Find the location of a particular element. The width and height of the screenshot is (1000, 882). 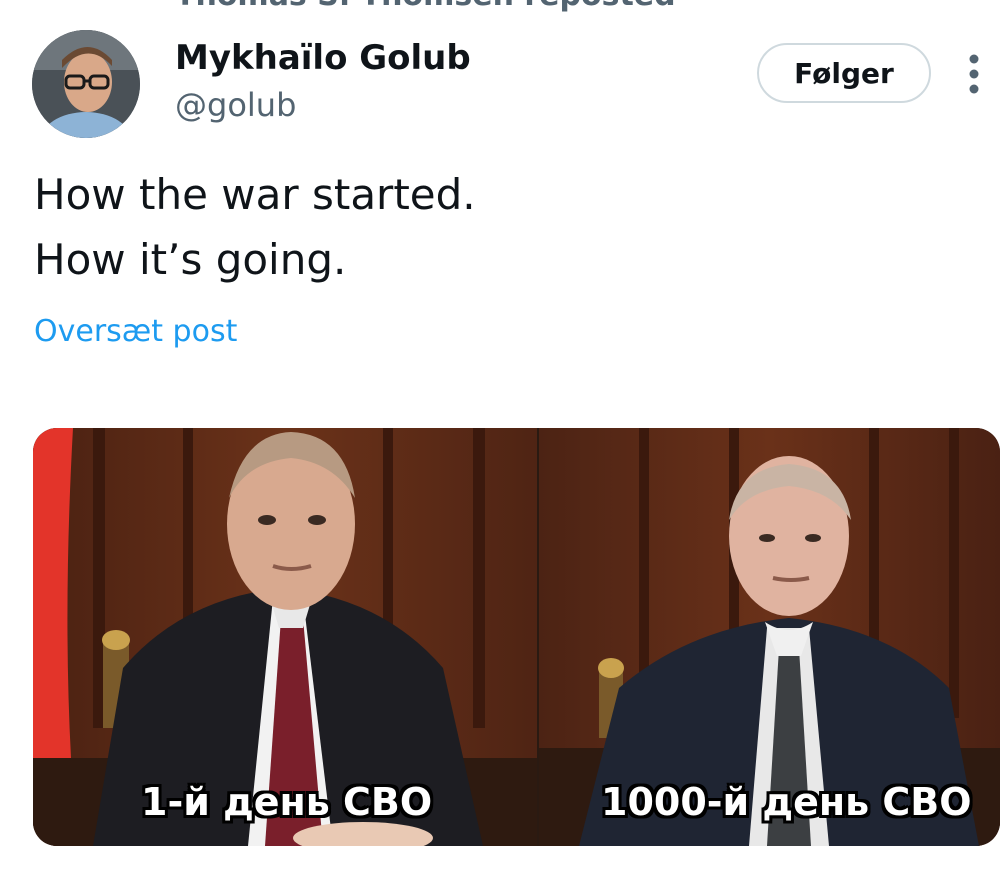

post-text-line-2: How it’s going. is located at coordinates (190, 259).